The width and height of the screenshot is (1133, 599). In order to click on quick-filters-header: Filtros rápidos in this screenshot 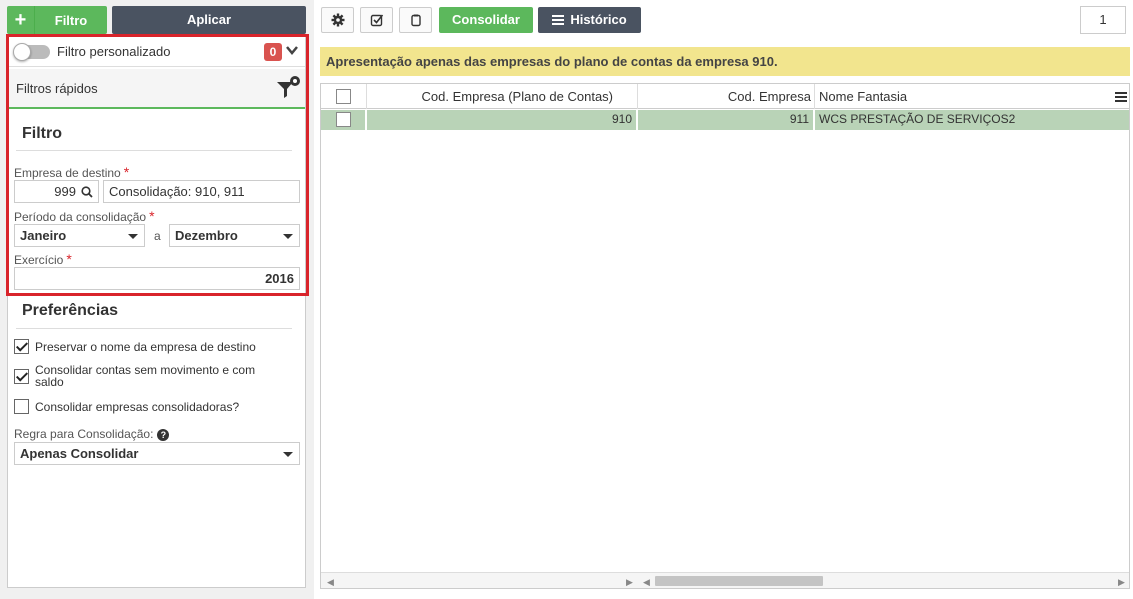, I will do `click(156, 89)`.